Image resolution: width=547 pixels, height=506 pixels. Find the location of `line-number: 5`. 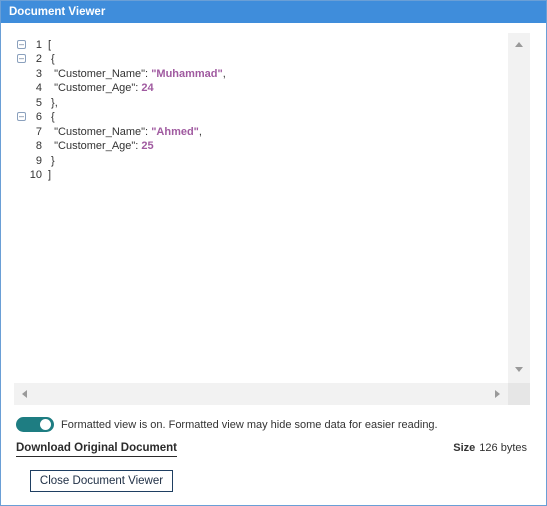

line-number: 5 is located at coordinates (38, 103).